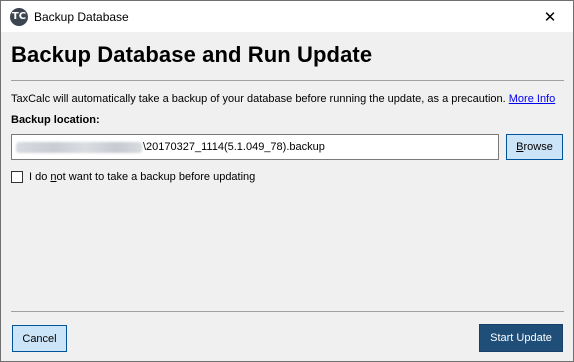  Describe the element at coordinates (287, 80) in the screenshot. I see `divider-top` at that location.